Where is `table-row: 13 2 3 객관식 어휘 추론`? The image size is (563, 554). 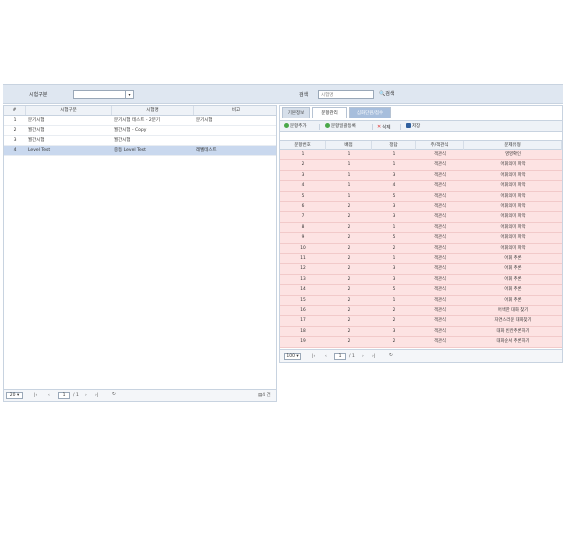
table-row: 13 2 3 객관식 어휘 추론 is located at coordinates (421, 280).